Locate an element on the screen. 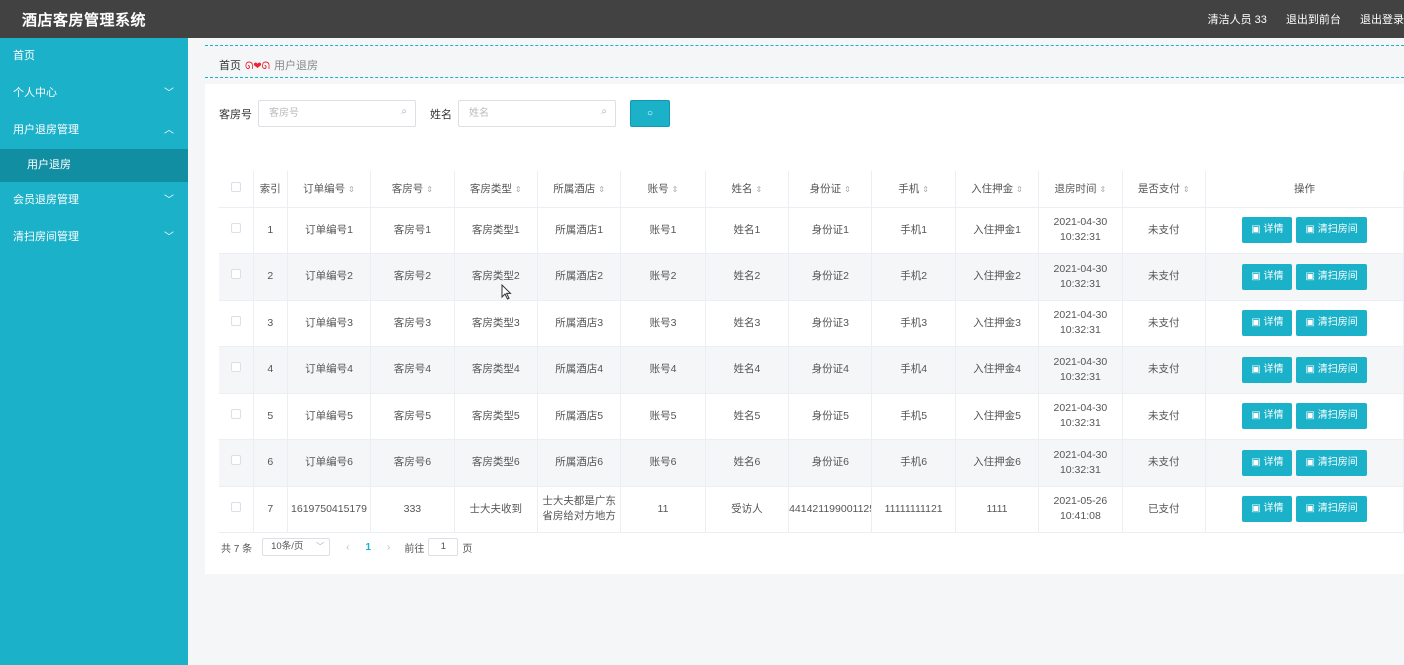 The image size is (1404, 665). search-icon: ⌕ is located at coordinates (404, 111).